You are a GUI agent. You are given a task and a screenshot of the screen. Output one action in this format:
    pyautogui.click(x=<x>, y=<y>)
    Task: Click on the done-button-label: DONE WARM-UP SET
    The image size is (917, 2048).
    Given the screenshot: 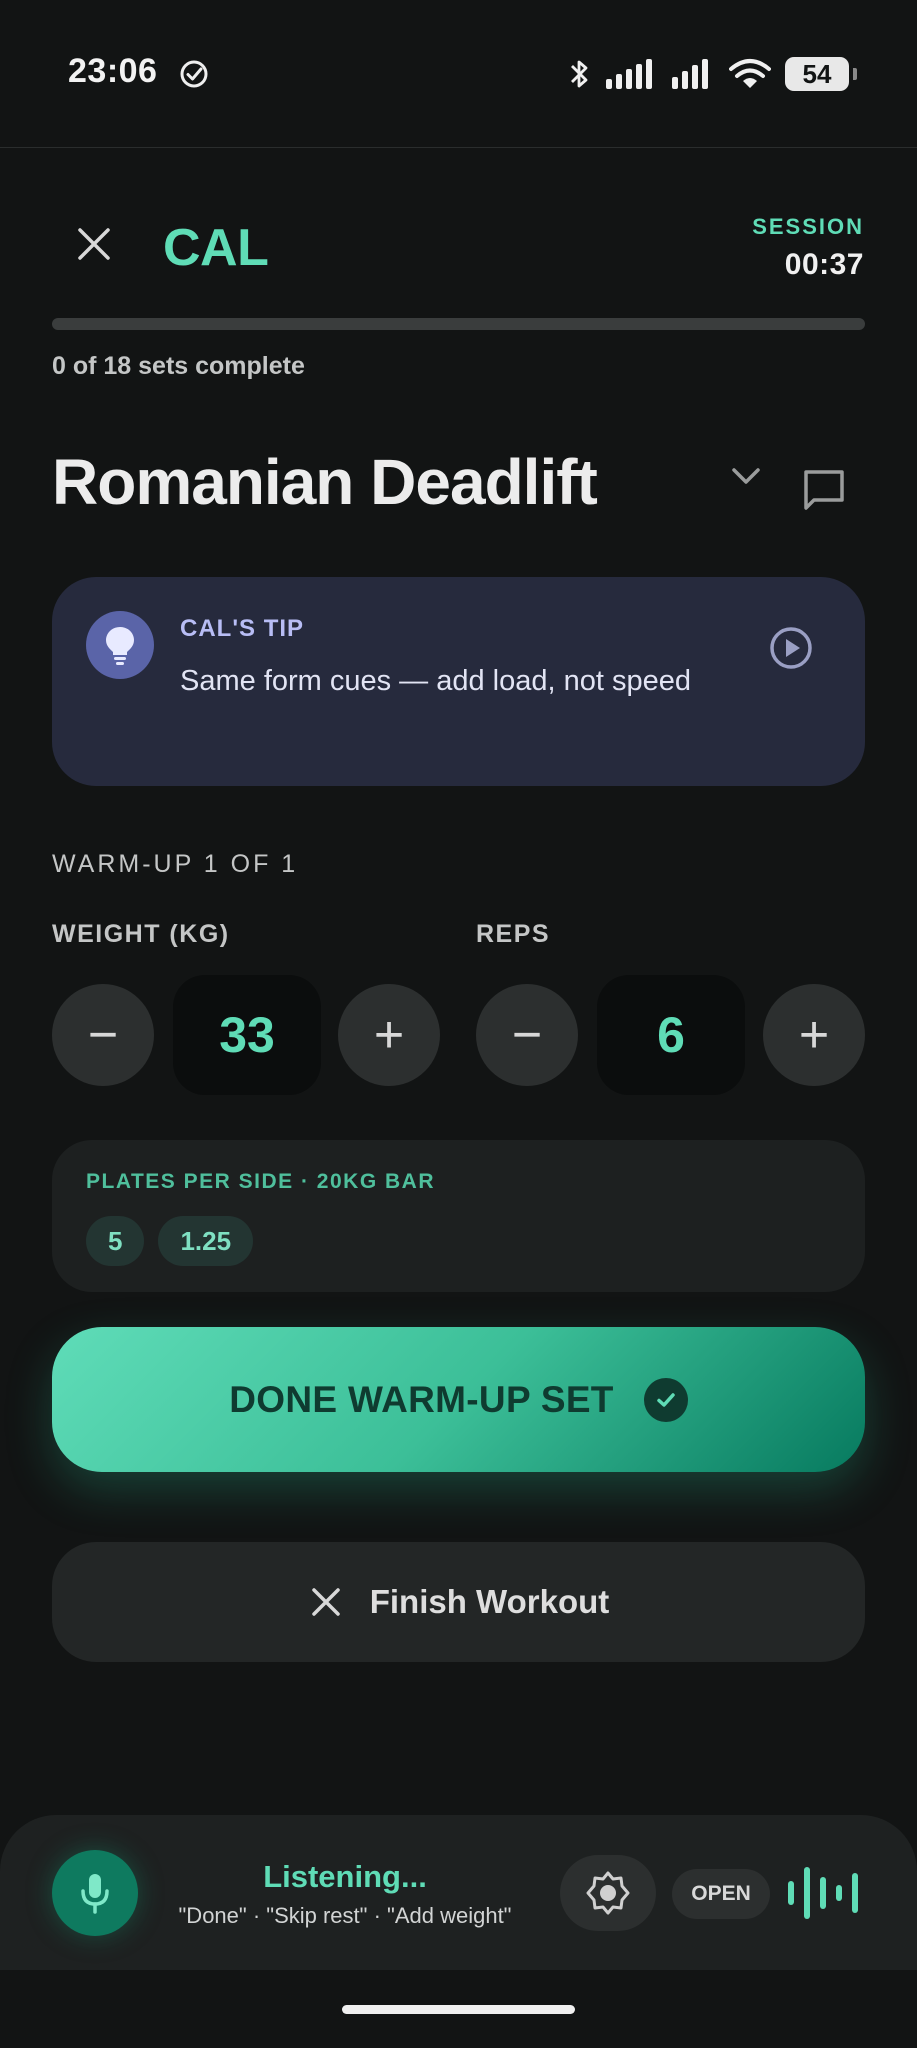 What is the action you would take?
    pyautogui.click(x=421, y=1399)
    